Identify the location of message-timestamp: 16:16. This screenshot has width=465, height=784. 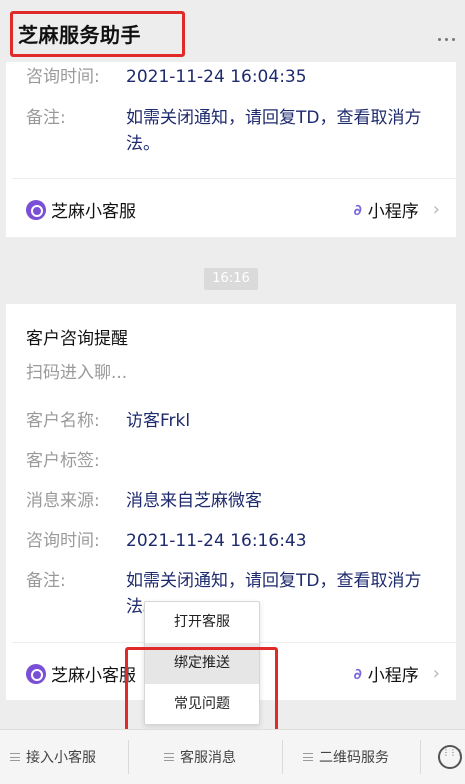
(231, 279).